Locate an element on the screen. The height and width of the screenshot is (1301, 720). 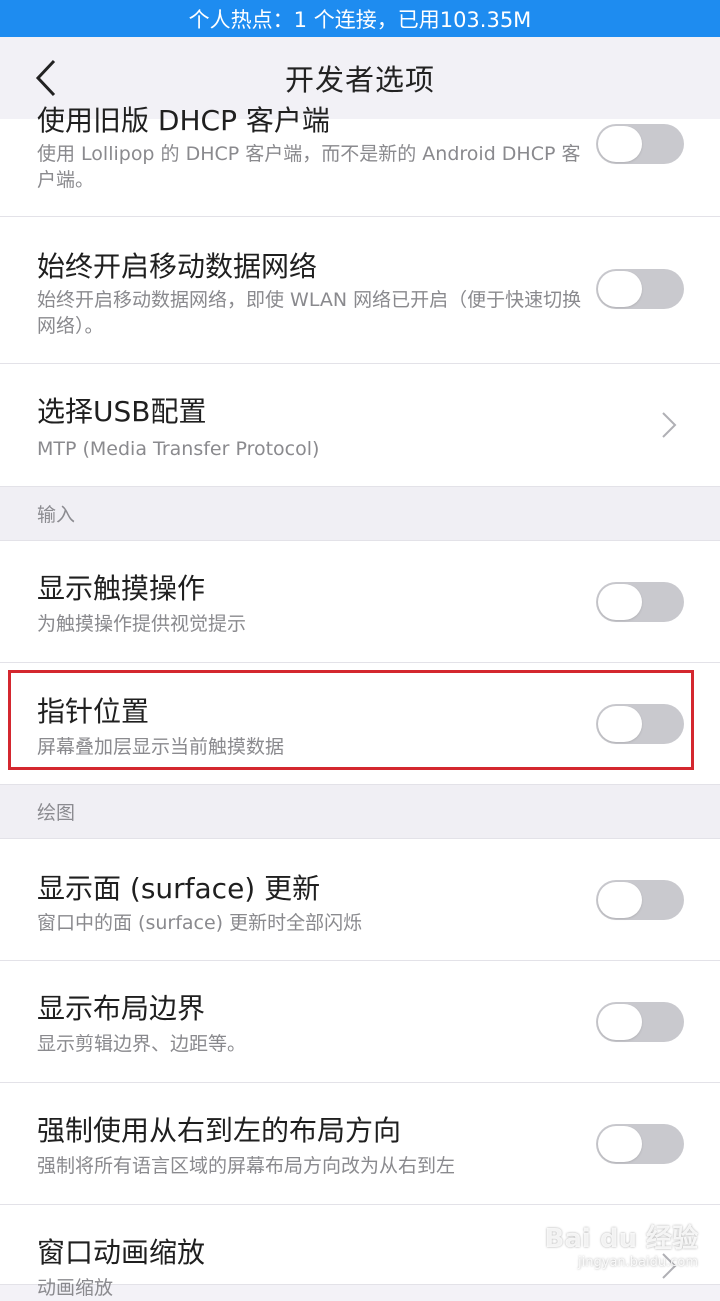
row-title: 显示触摸操作 is located at coordinates (121, 588).